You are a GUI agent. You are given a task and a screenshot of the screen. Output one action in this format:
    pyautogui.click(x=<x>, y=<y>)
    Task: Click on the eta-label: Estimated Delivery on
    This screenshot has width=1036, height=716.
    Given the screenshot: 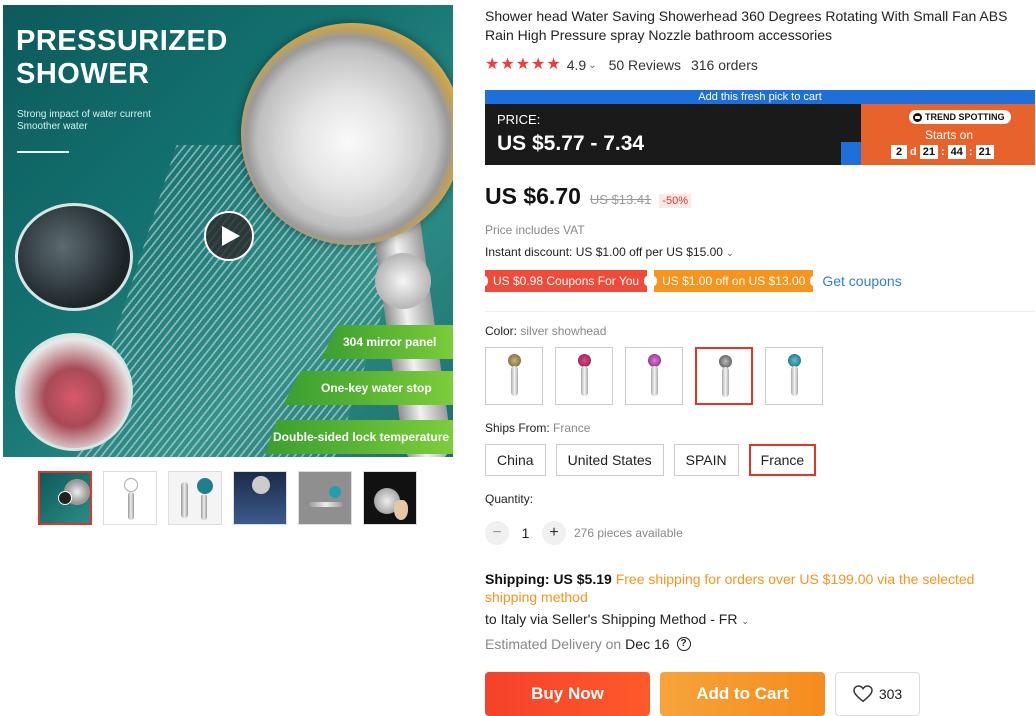 What is the action you would take?
    pyautogui.click(x=553, y=644)
    